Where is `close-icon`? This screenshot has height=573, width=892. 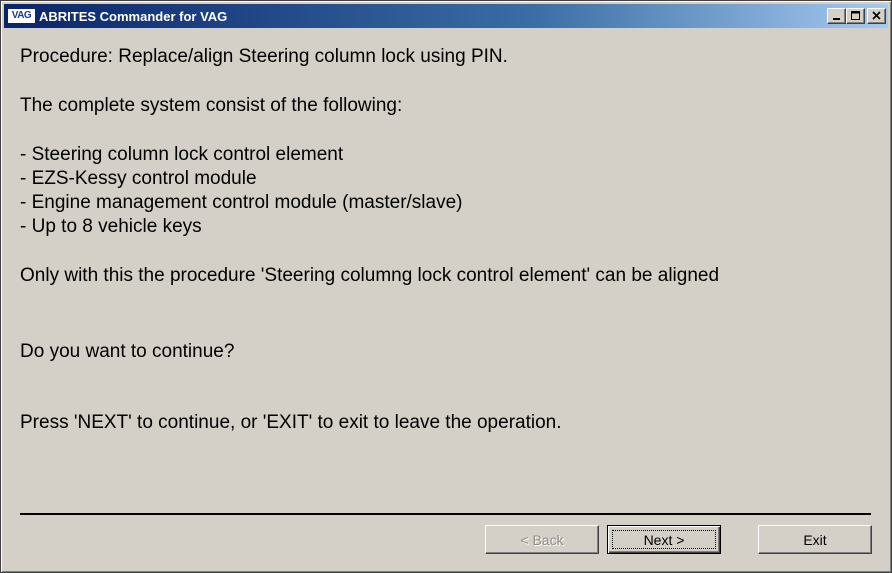 close-icon is located at coordinates (876, 15).